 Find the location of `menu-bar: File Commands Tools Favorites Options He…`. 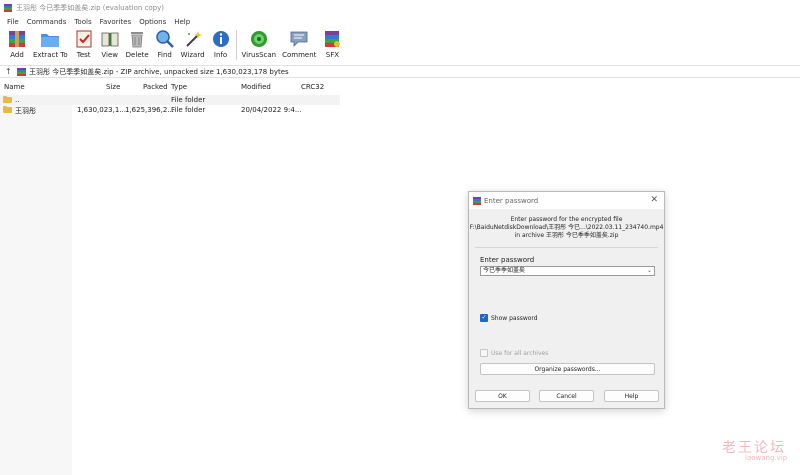

menu-bar: File Commands Tools Favorites Options He… is located at coordinates (400, 22).